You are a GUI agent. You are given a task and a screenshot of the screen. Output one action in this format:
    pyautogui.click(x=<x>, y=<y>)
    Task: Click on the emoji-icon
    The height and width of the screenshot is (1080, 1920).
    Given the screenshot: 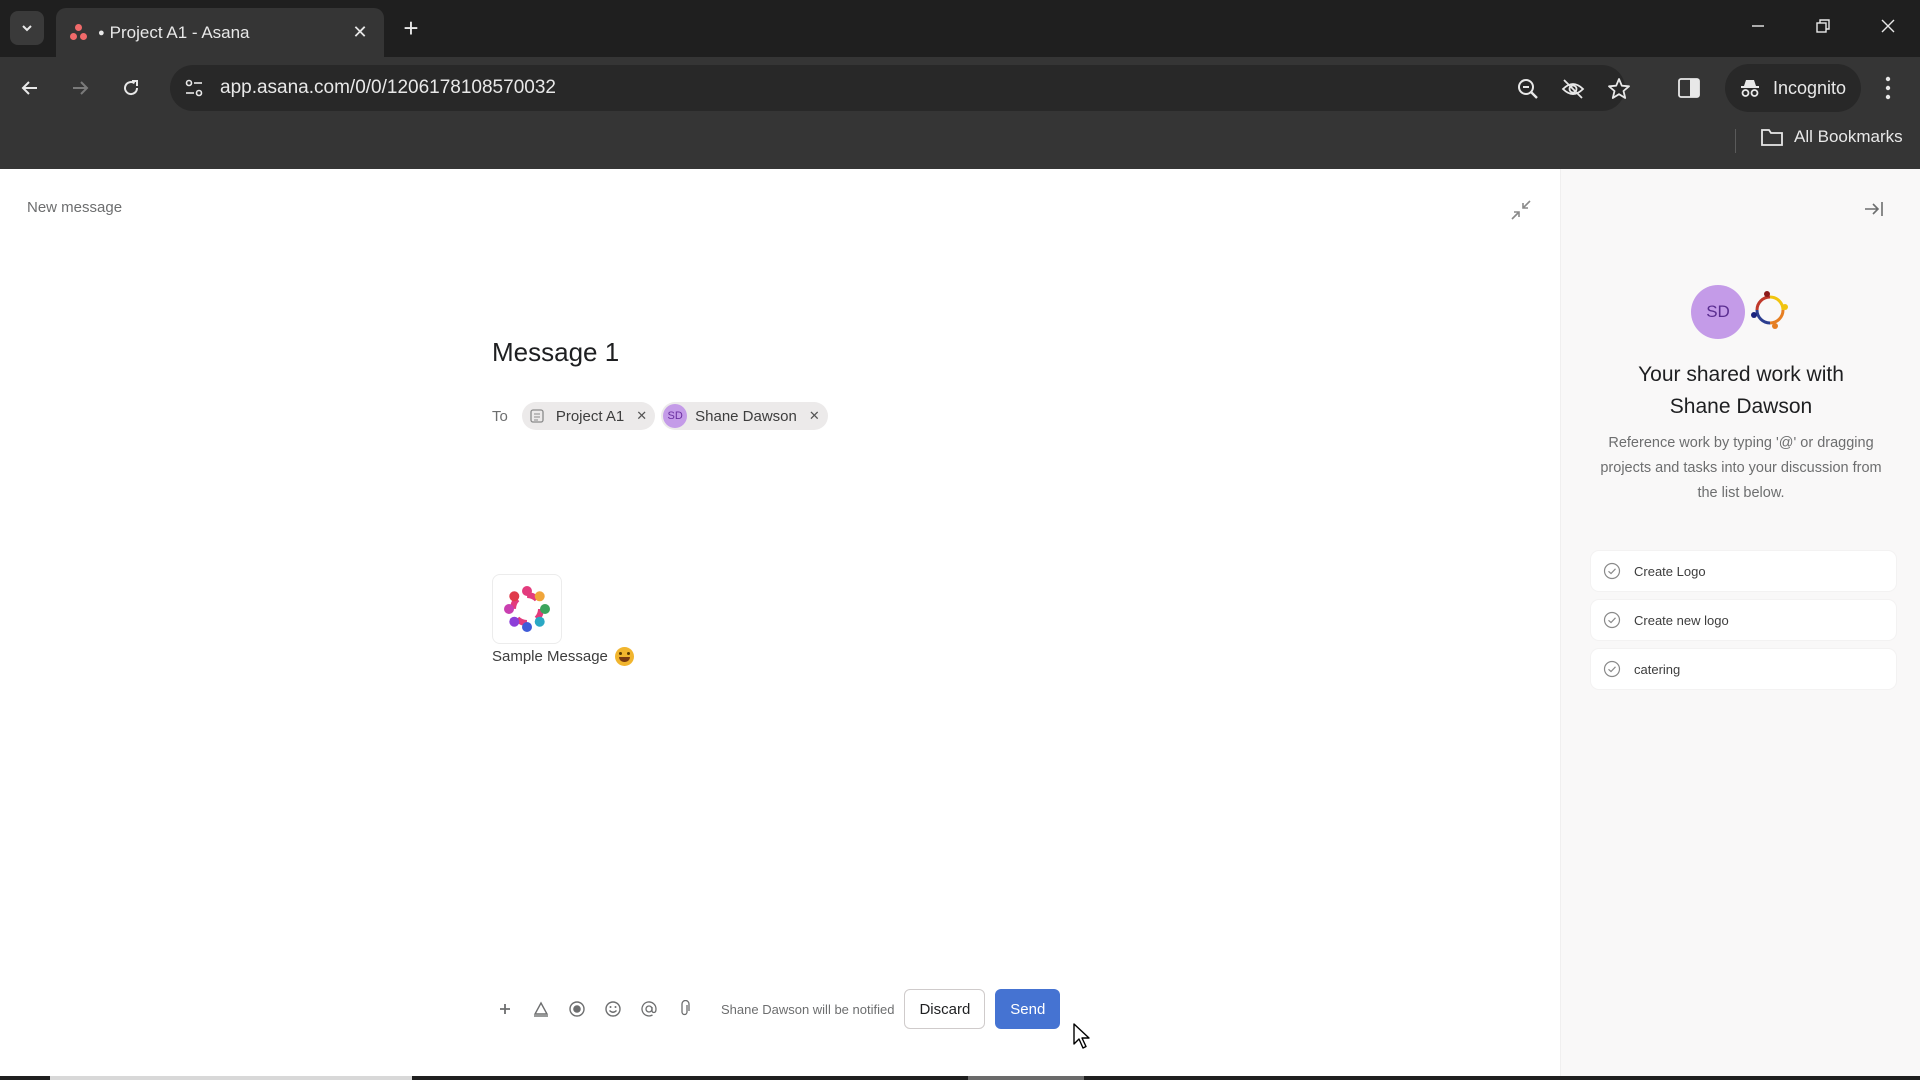 What is the action you would take?
    pyautogui.click(x=613, y=1009)
    